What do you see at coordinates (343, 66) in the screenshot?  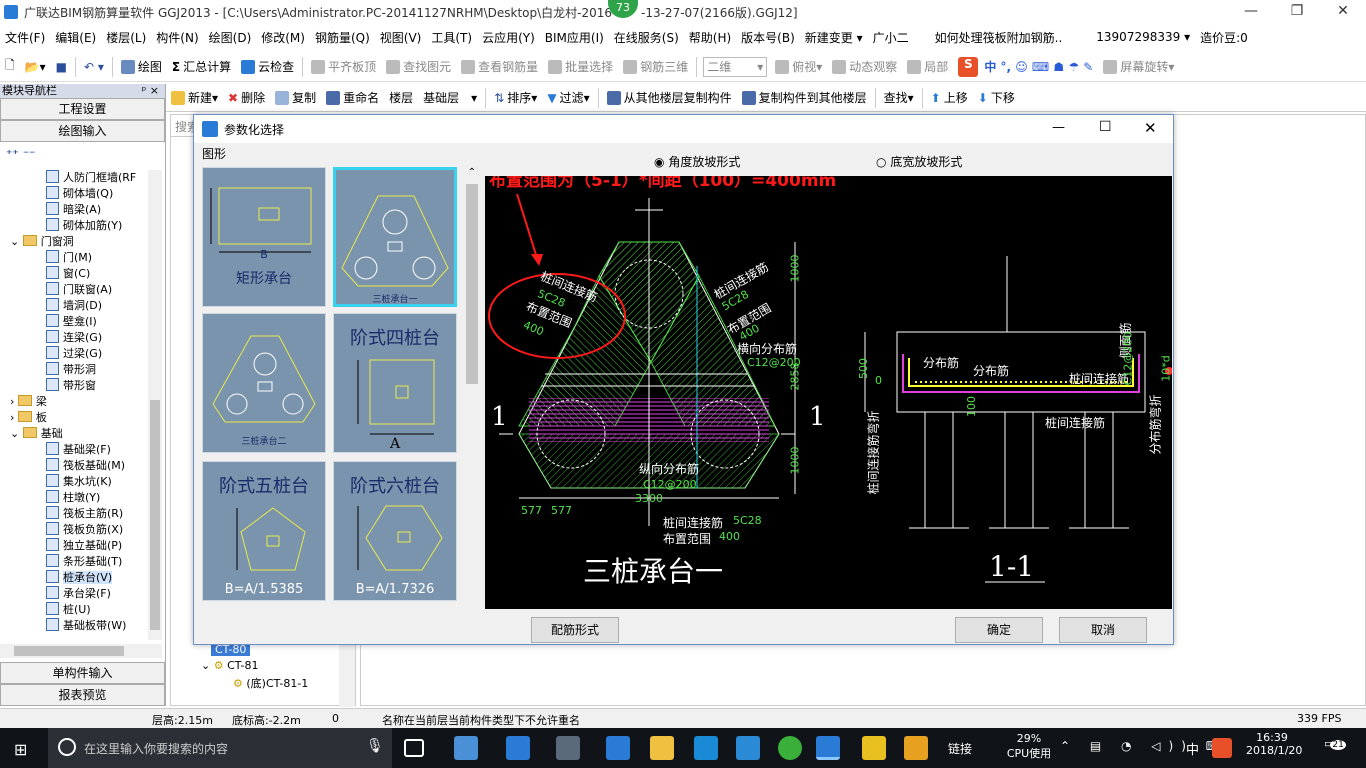 I see `align-slab-button: 平齐板顶` at bounding box center [343, 66].